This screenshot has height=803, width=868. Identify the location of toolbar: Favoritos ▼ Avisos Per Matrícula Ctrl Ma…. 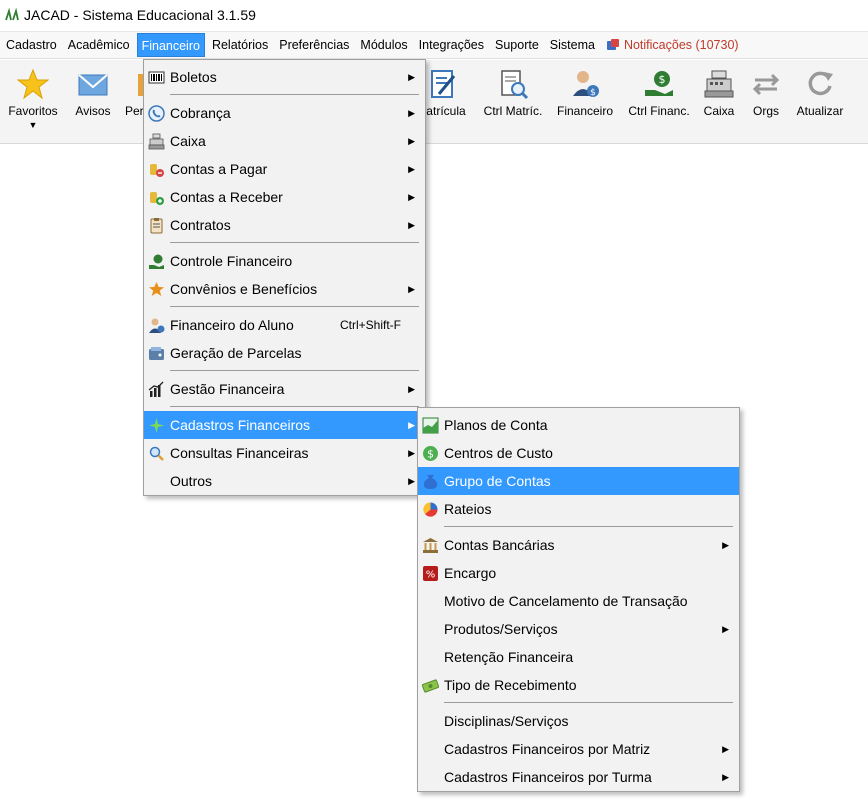
(434, 102).